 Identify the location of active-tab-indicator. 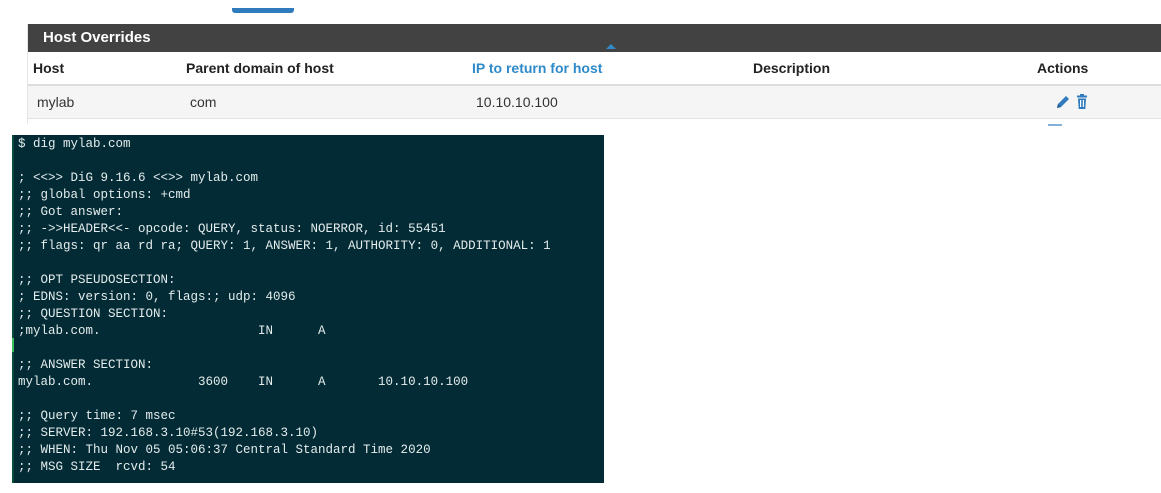
(263, 10).